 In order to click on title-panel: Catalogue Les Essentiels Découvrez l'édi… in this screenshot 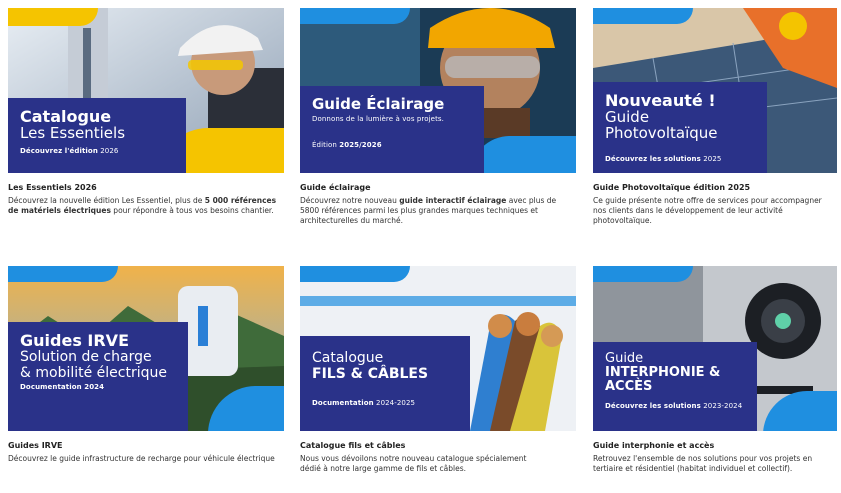, I will do `click(97, 135)`.